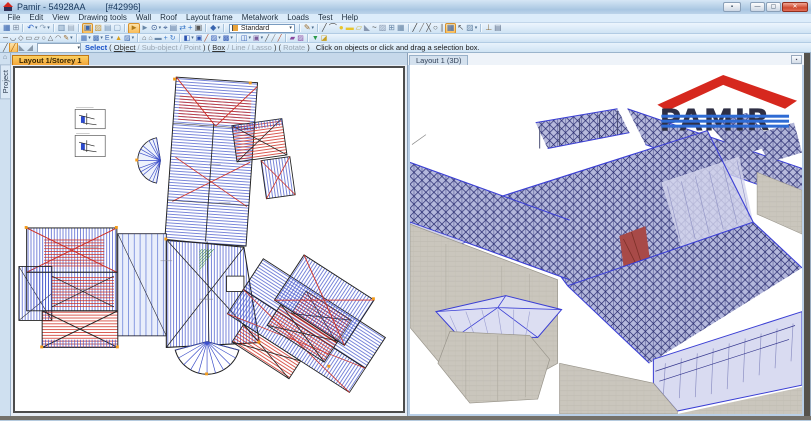 This screenshot has height=421, width=811. Describe the element at coordinates (439, 60) in the screenshot. I see `tab-layout-3d: Layout 1 (3D)` at that location.